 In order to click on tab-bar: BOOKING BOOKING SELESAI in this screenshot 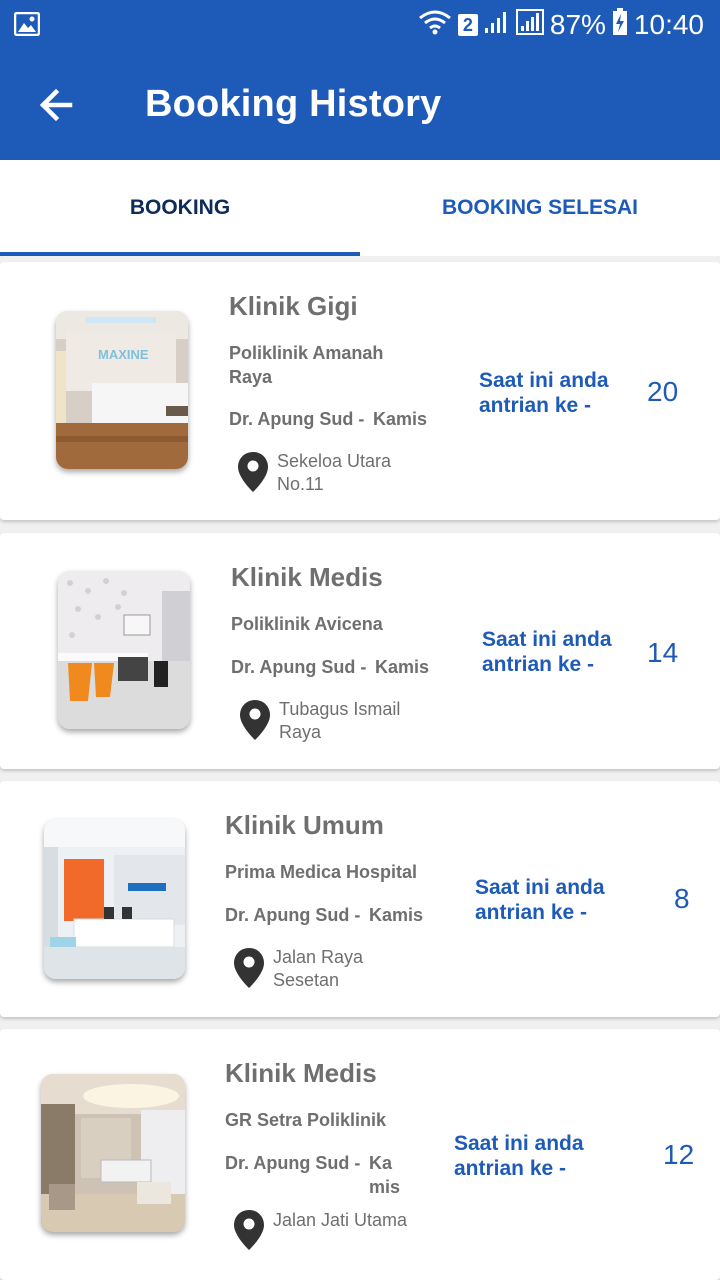, I will do `click(360, 208)`.